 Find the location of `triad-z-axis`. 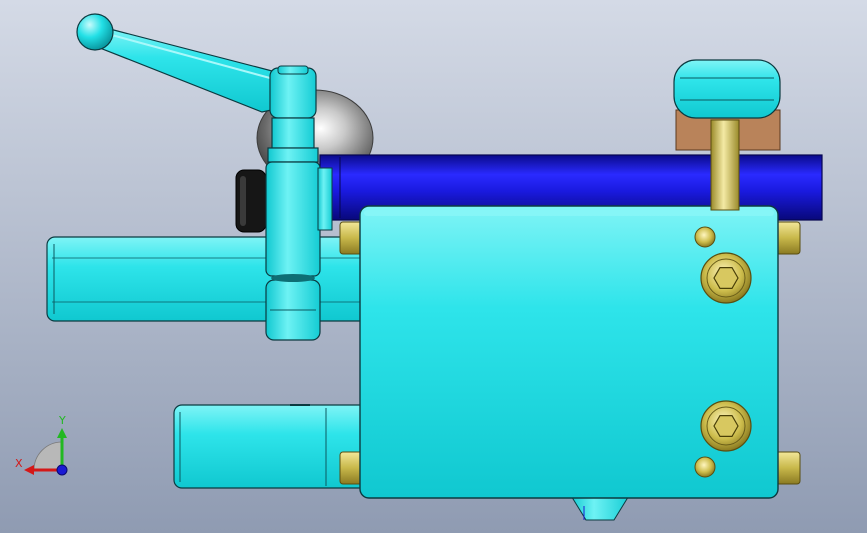

triad-z-axis is located at coordinates (62, 470).